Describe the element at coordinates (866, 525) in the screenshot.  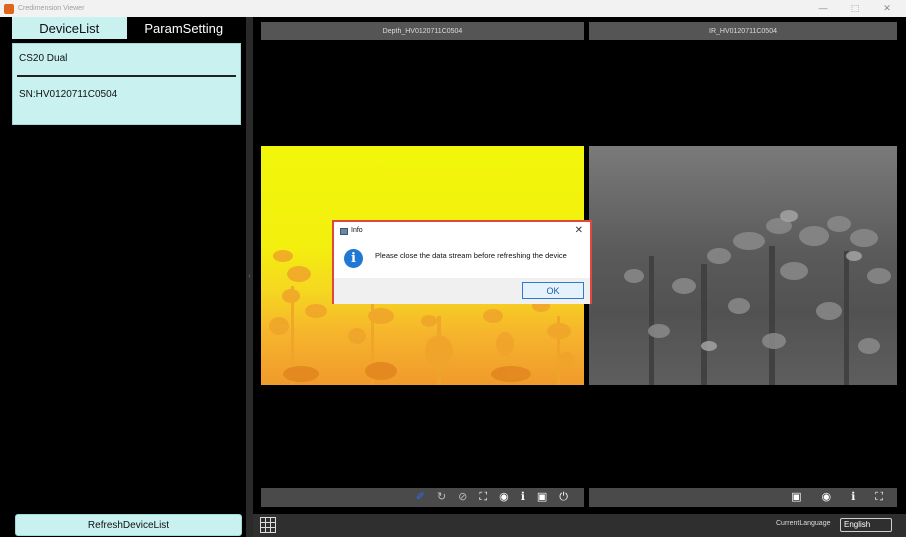
I see `language-select: English` at that location.